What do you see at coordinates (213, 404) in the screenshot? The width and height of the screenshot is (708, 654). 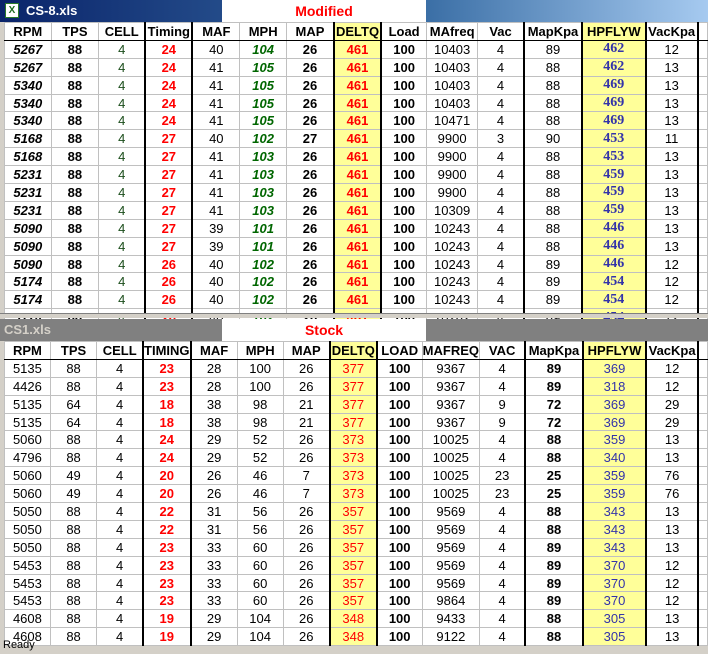 I see `cell-maf: 38` at bounding box center [213, 404].